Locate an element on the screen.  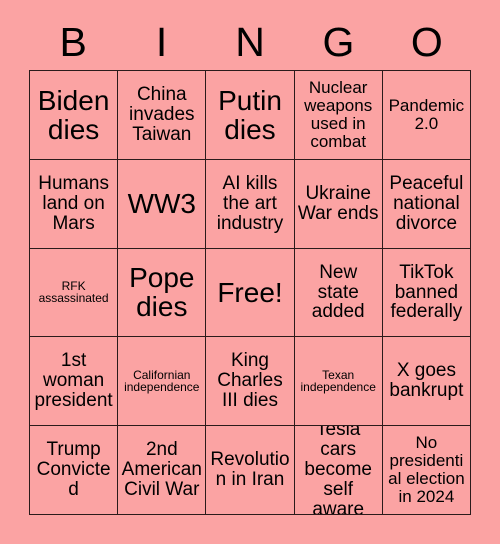
bingo-header-letter-b: B is located at coordinates (73, 41).